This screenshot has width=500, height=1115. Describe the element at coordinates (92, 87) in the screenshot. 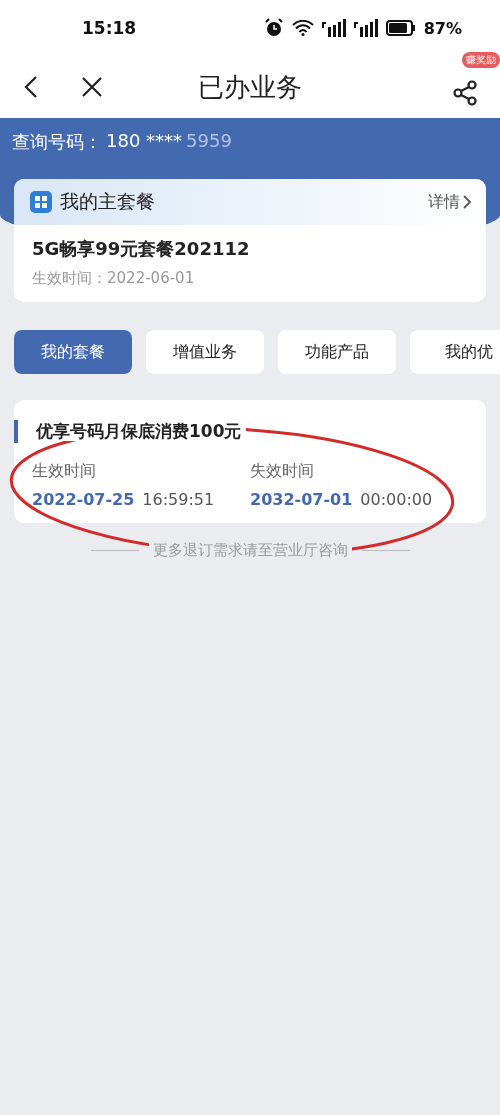

I see `close-icon` at that location.